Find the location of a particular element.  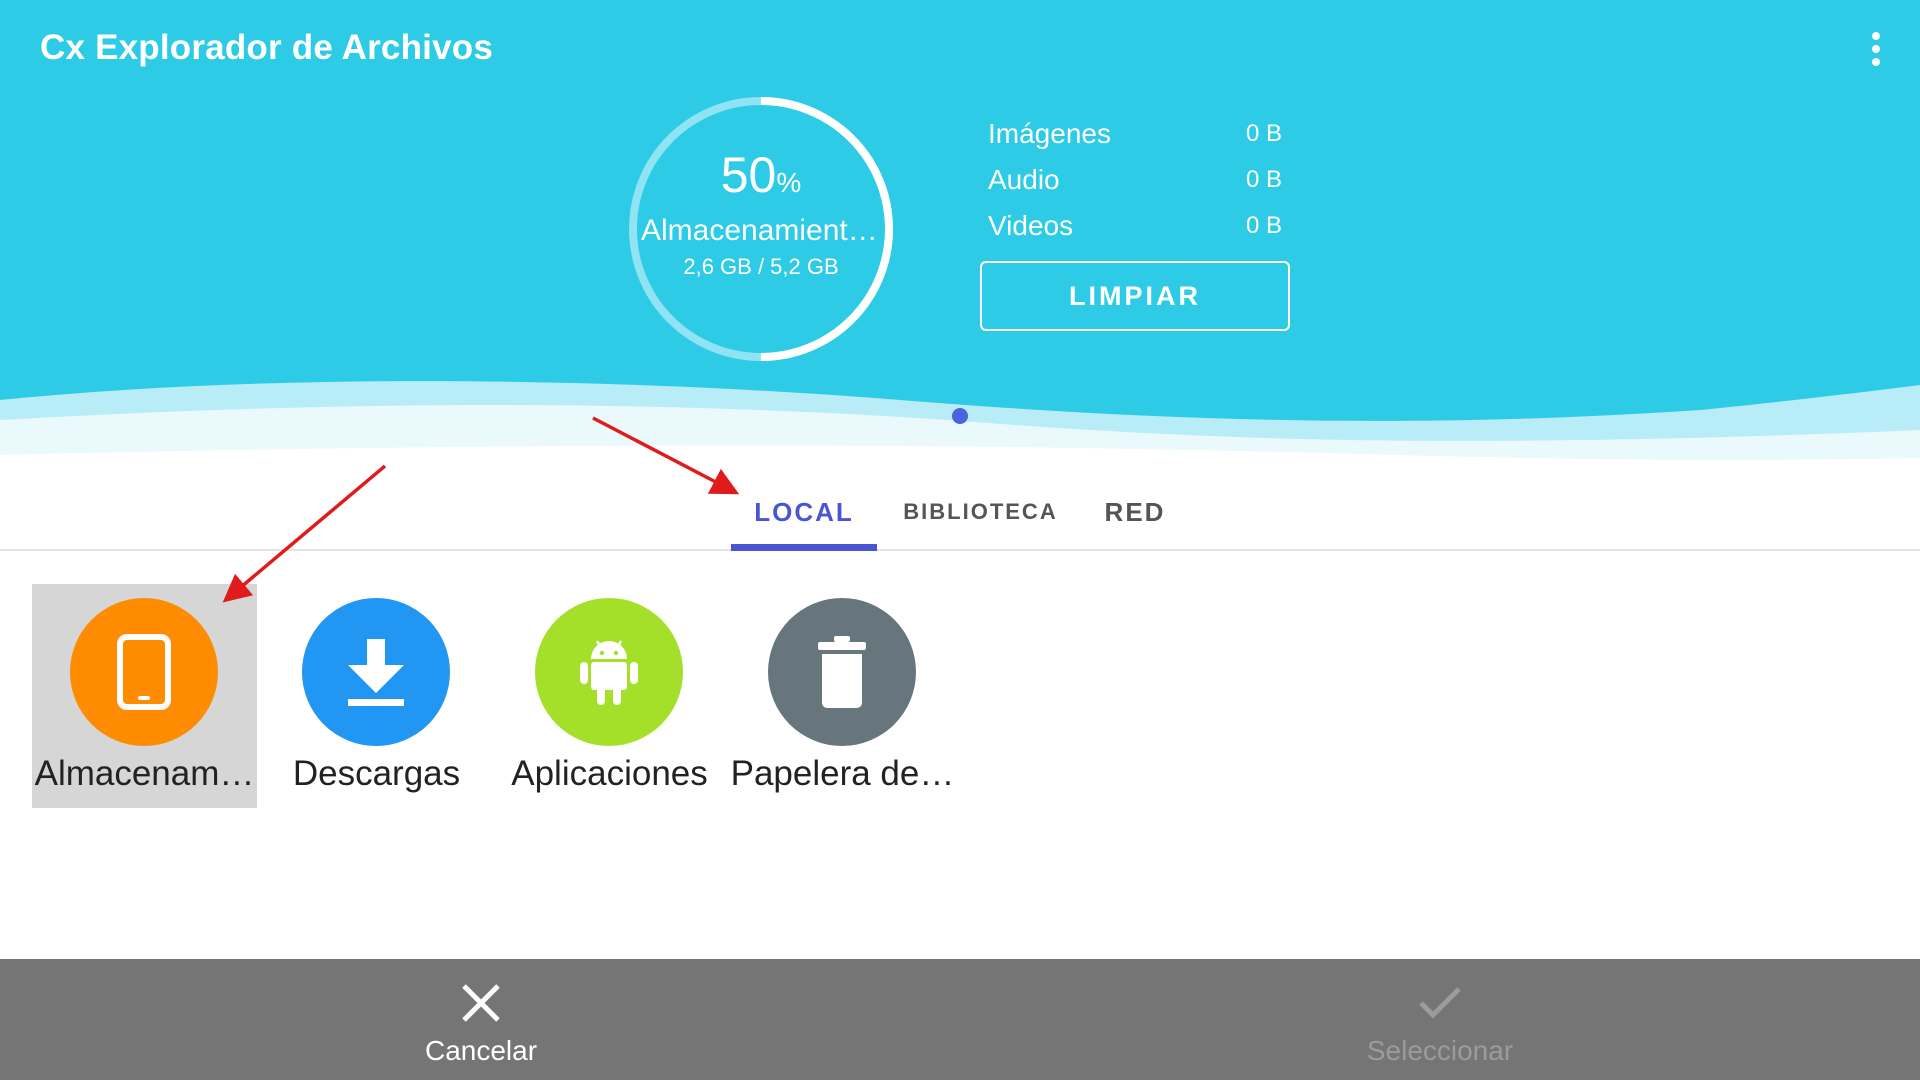

cancel-button: Cancelar is located at coordinates (481, 1019).